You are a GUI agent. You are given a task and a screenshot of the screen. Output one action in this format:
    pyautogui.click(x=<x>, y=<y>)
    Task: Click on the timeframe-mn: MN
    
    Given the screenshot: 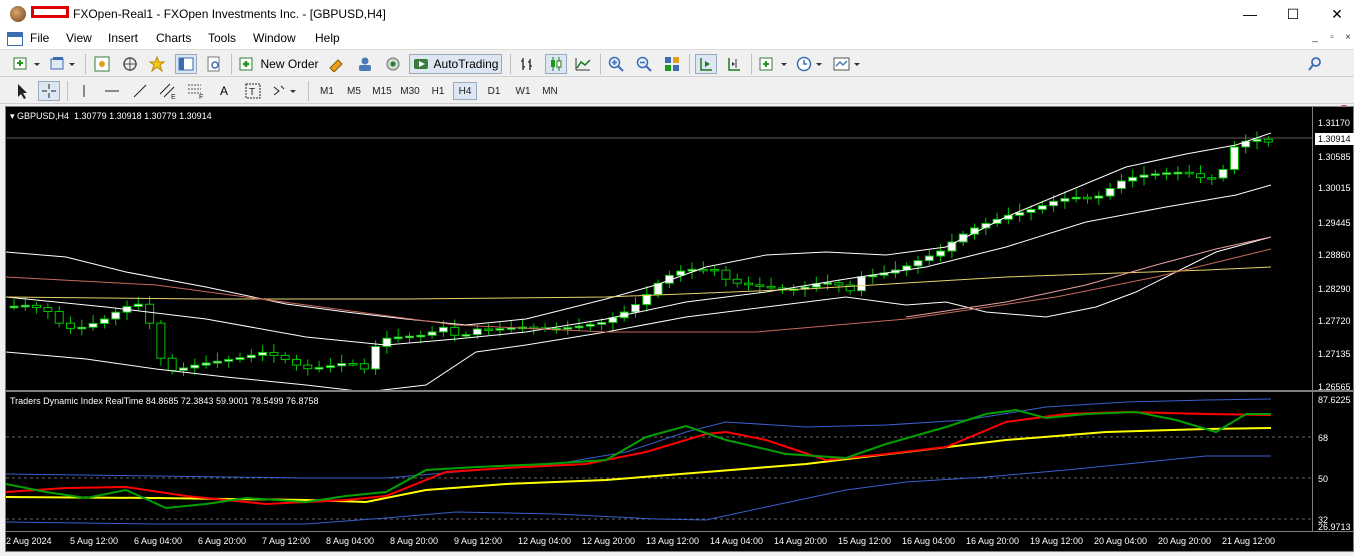 What is the action you would take?
    pyautogui.click(x=550, y=91)
    